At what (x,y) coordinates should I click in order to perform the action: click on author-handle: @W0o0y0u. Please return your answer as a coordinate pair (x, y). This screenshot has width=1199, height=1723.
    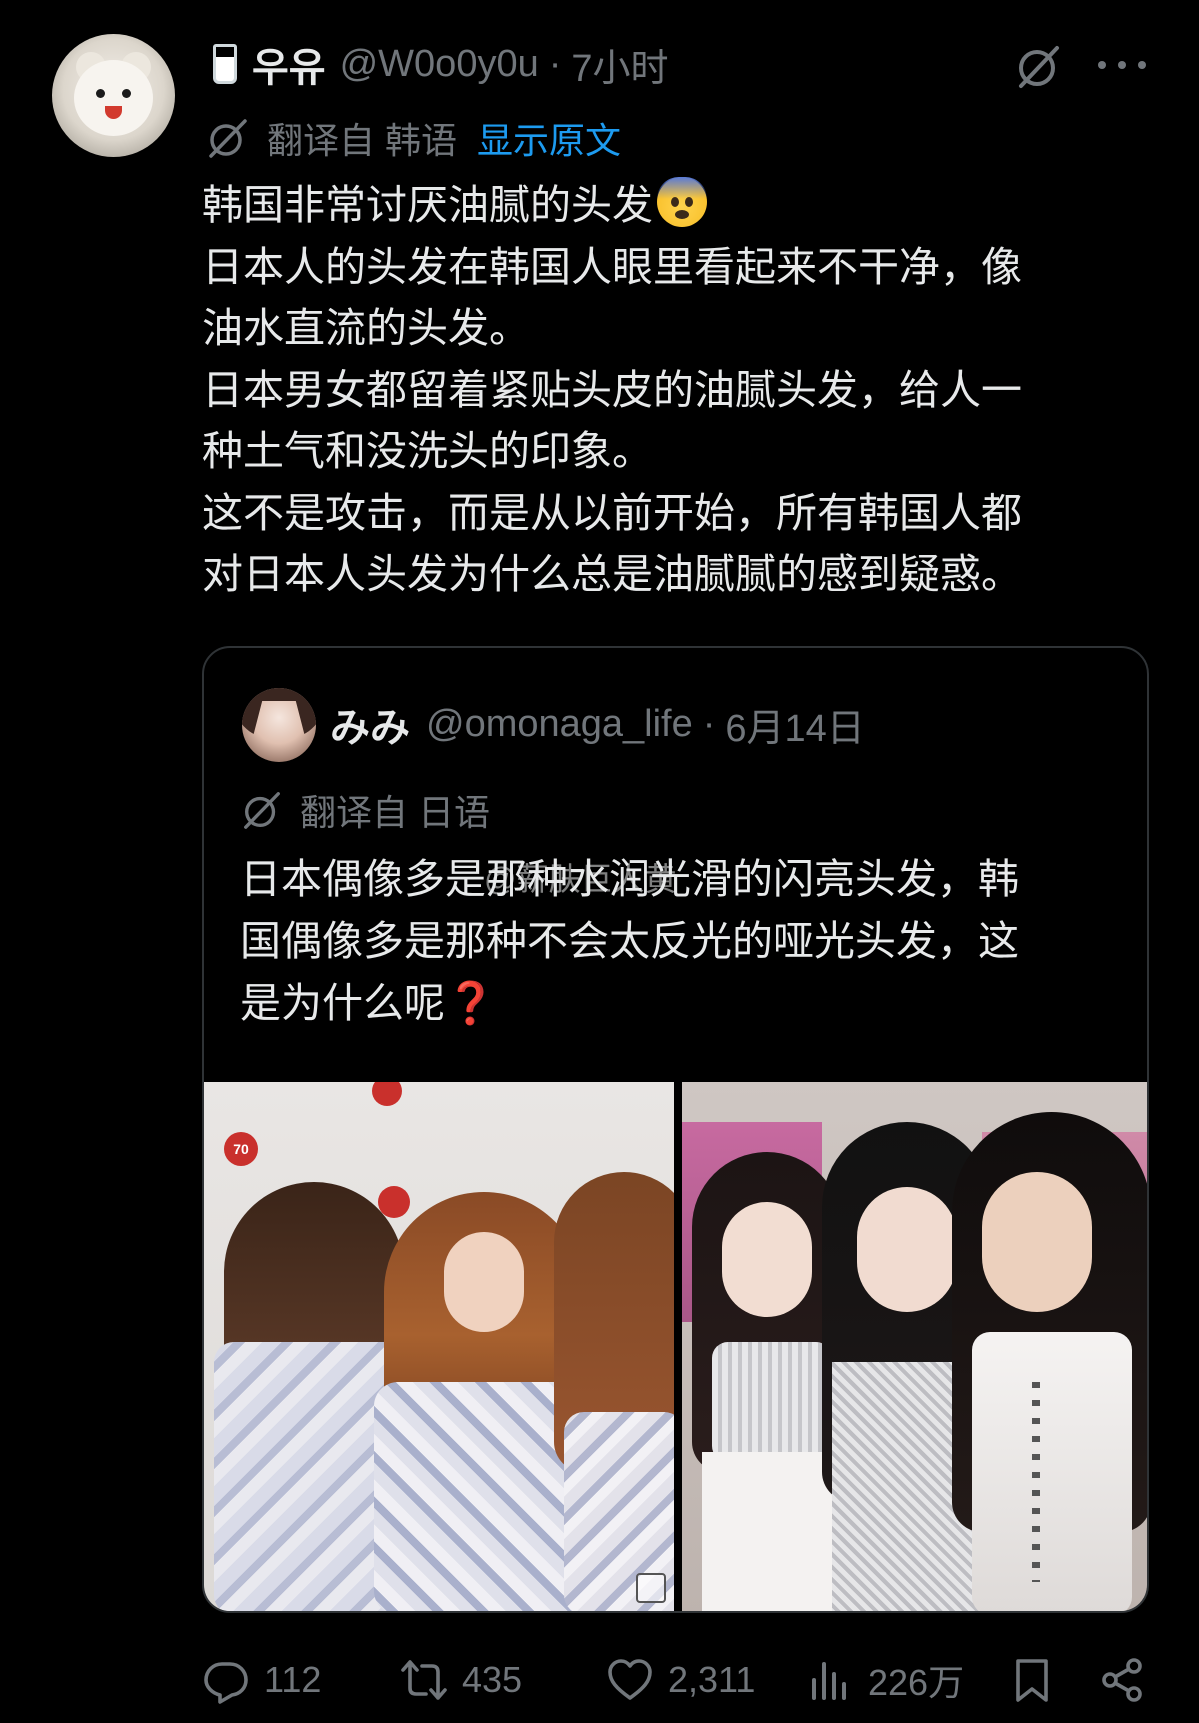
    Looking at the image, I should click on (439, 64).